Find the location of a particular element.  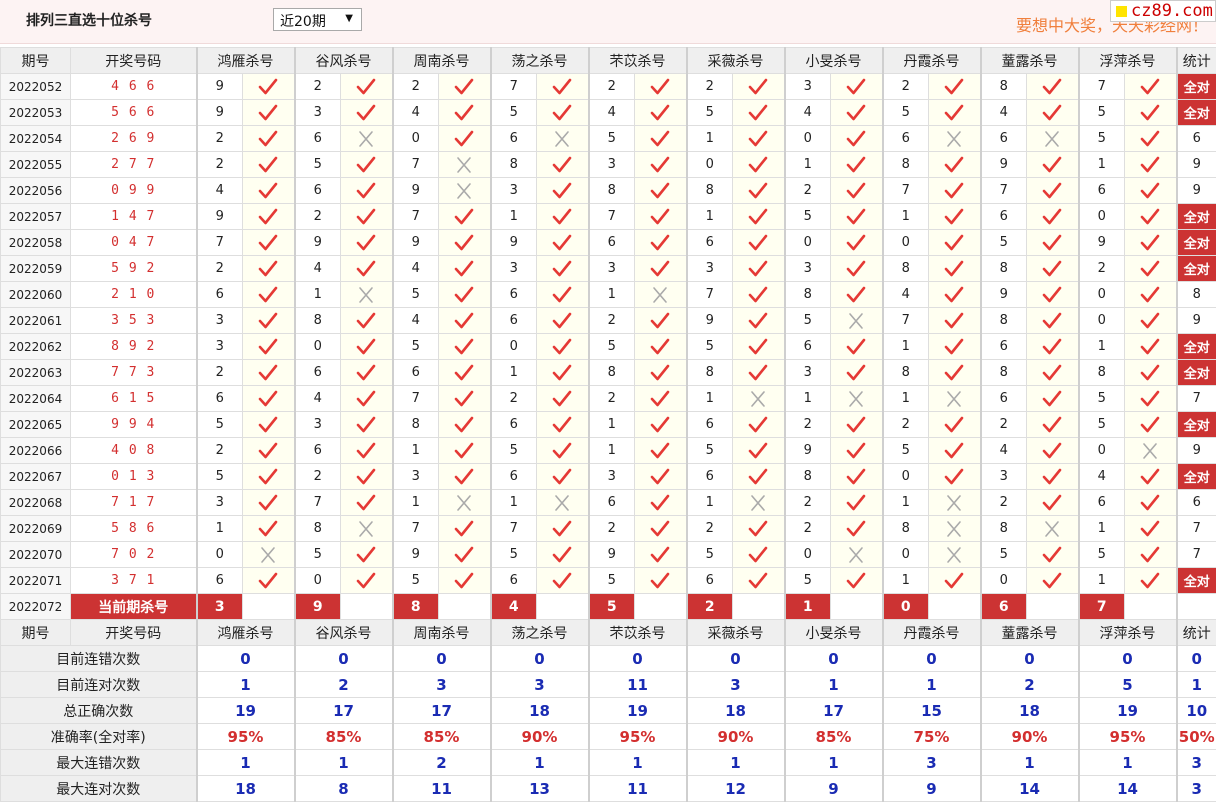

kill-number-cell: 4 is located at coordinates (1003, 112).